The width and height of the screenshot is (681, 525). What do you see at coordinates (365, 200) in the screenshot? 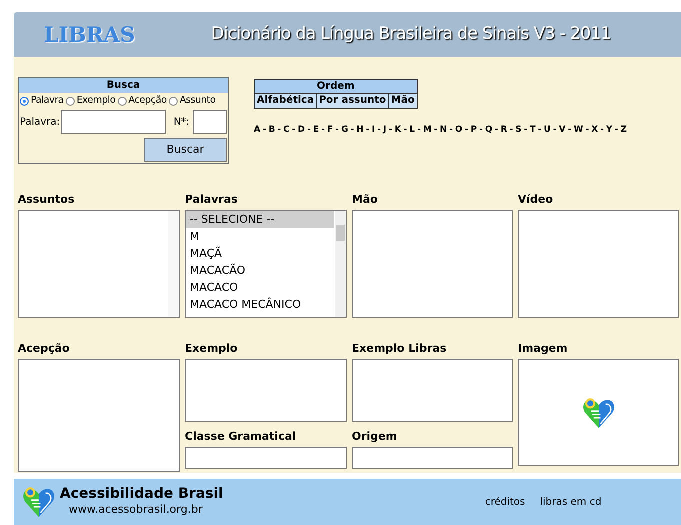
I see `panel-label: Mão` at bounding box center [365, 200].